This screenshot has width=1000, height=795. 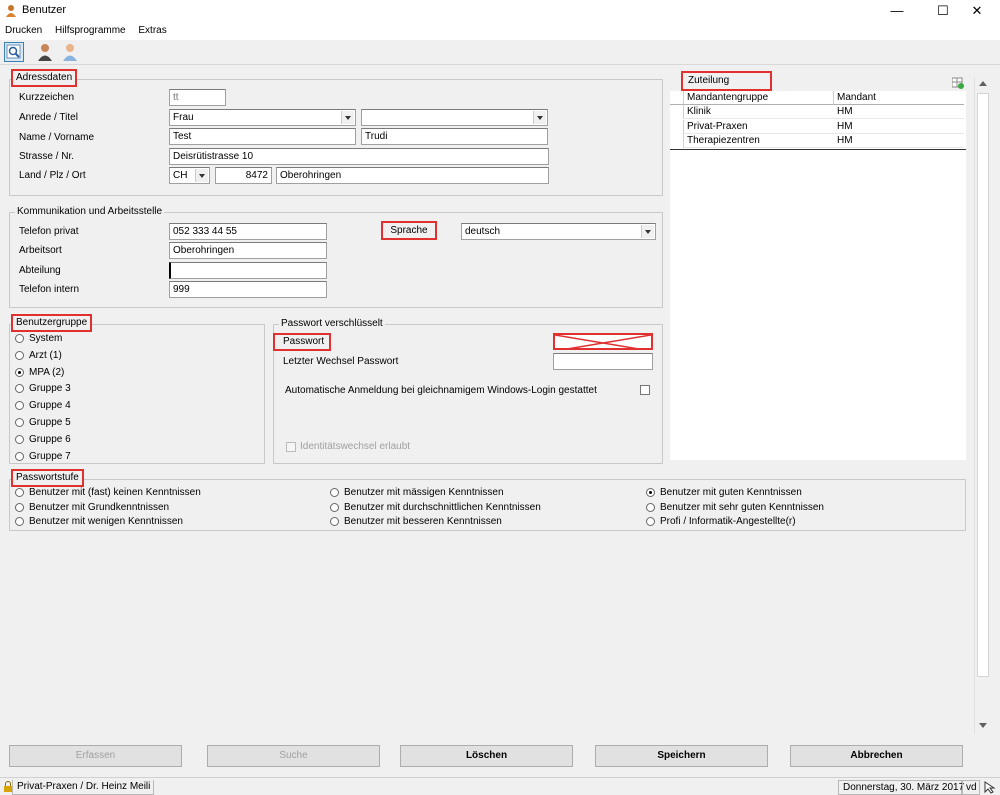 What do you see at coordinates (901, 787) in the screenshot?
I see `status-datum: Donnerstag, 30. März 2017` at bounding box center [901, 787].